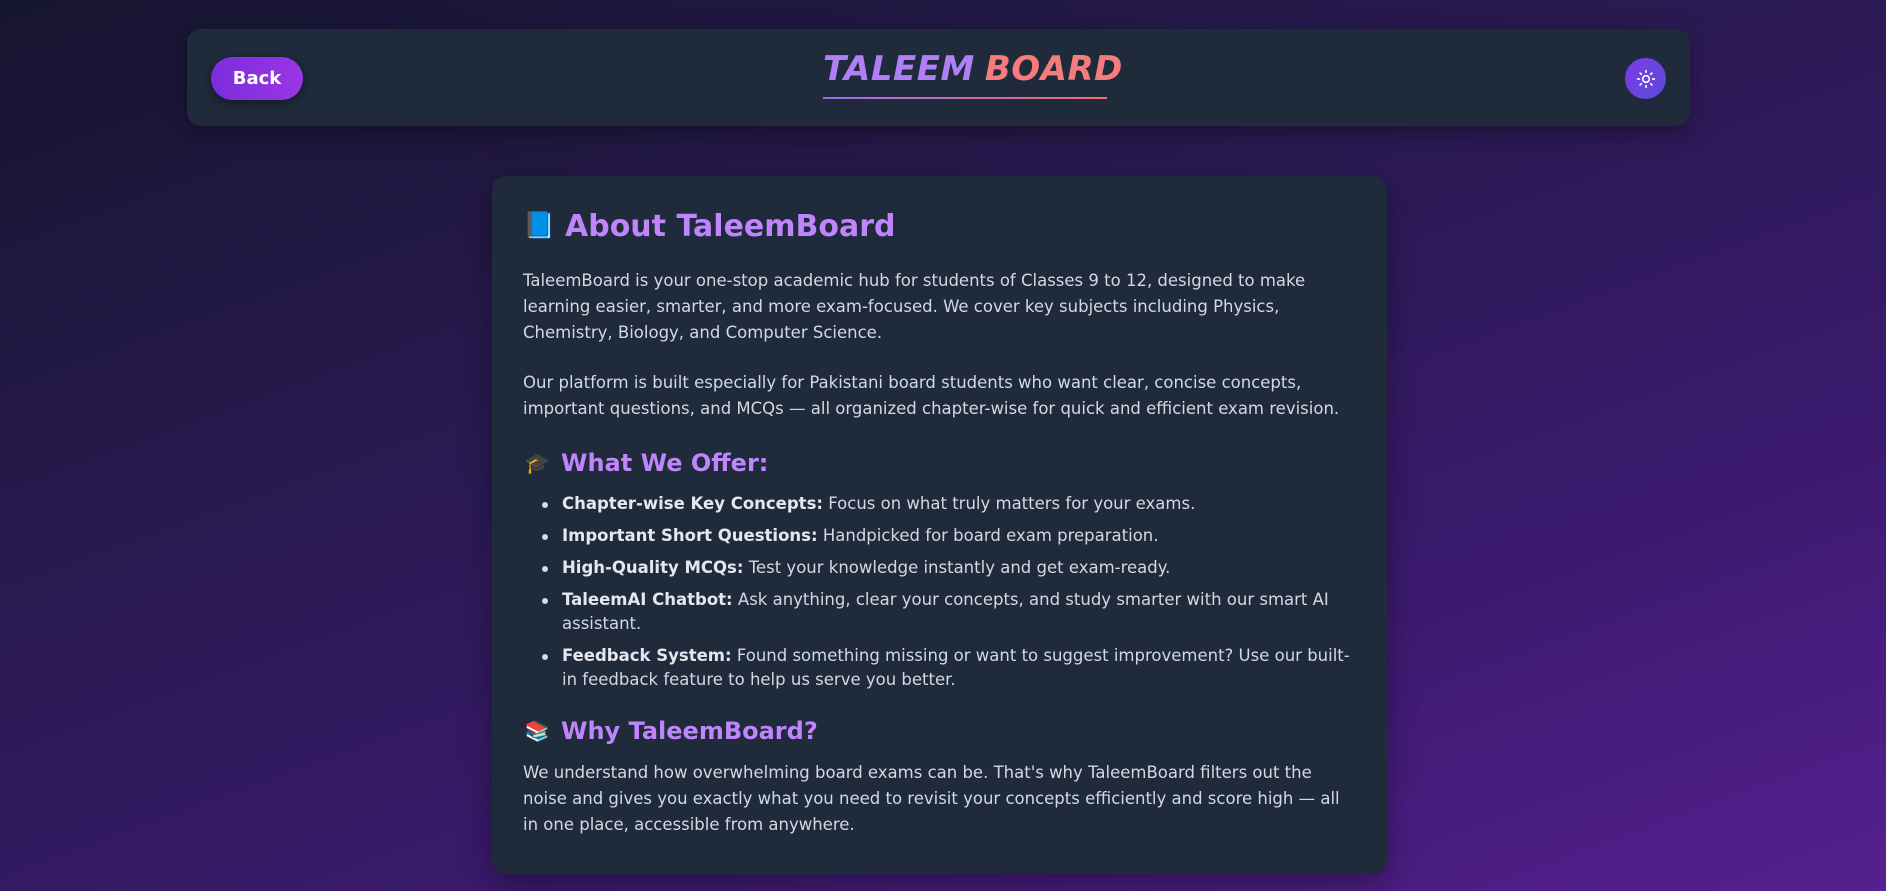 The width and height of the screenshot is (1886, 891). What do you see at coordinates (689, 731) in the screenshot?
I see `why-title: Why TaleemBoard?` at bounding box center [689, 731].